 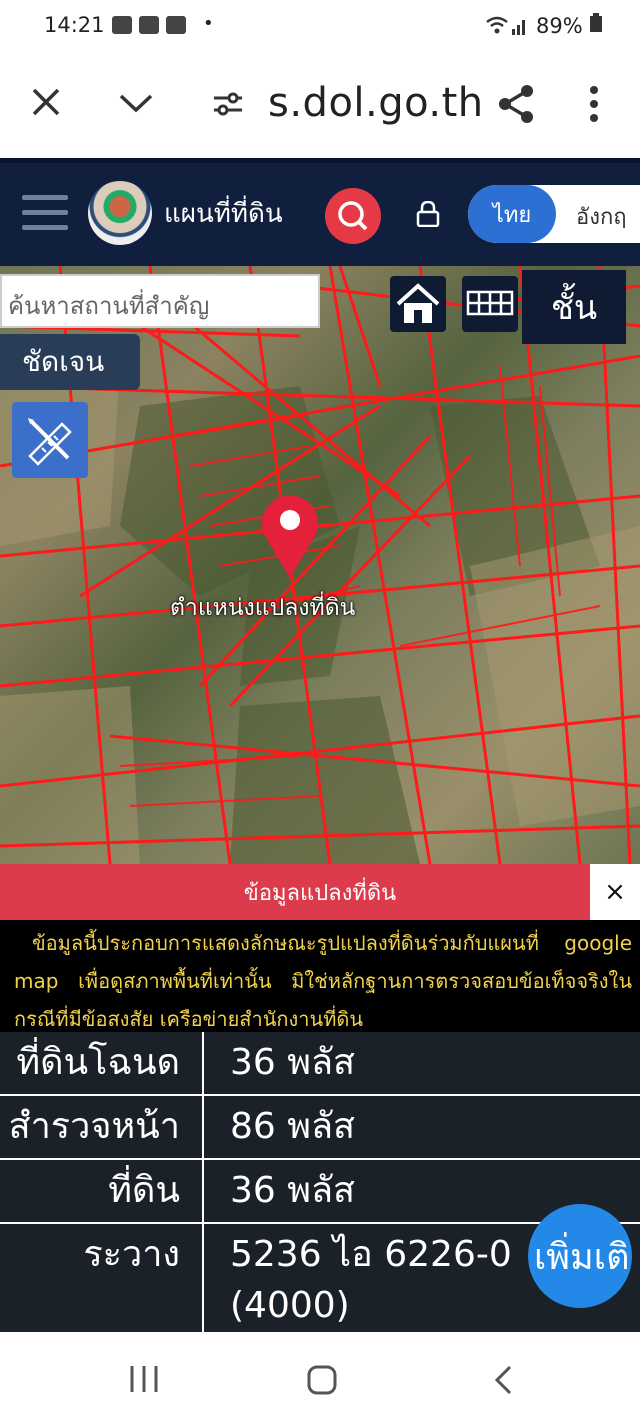 I want to click on battery-level: 89%, so click(x=569, y=25).